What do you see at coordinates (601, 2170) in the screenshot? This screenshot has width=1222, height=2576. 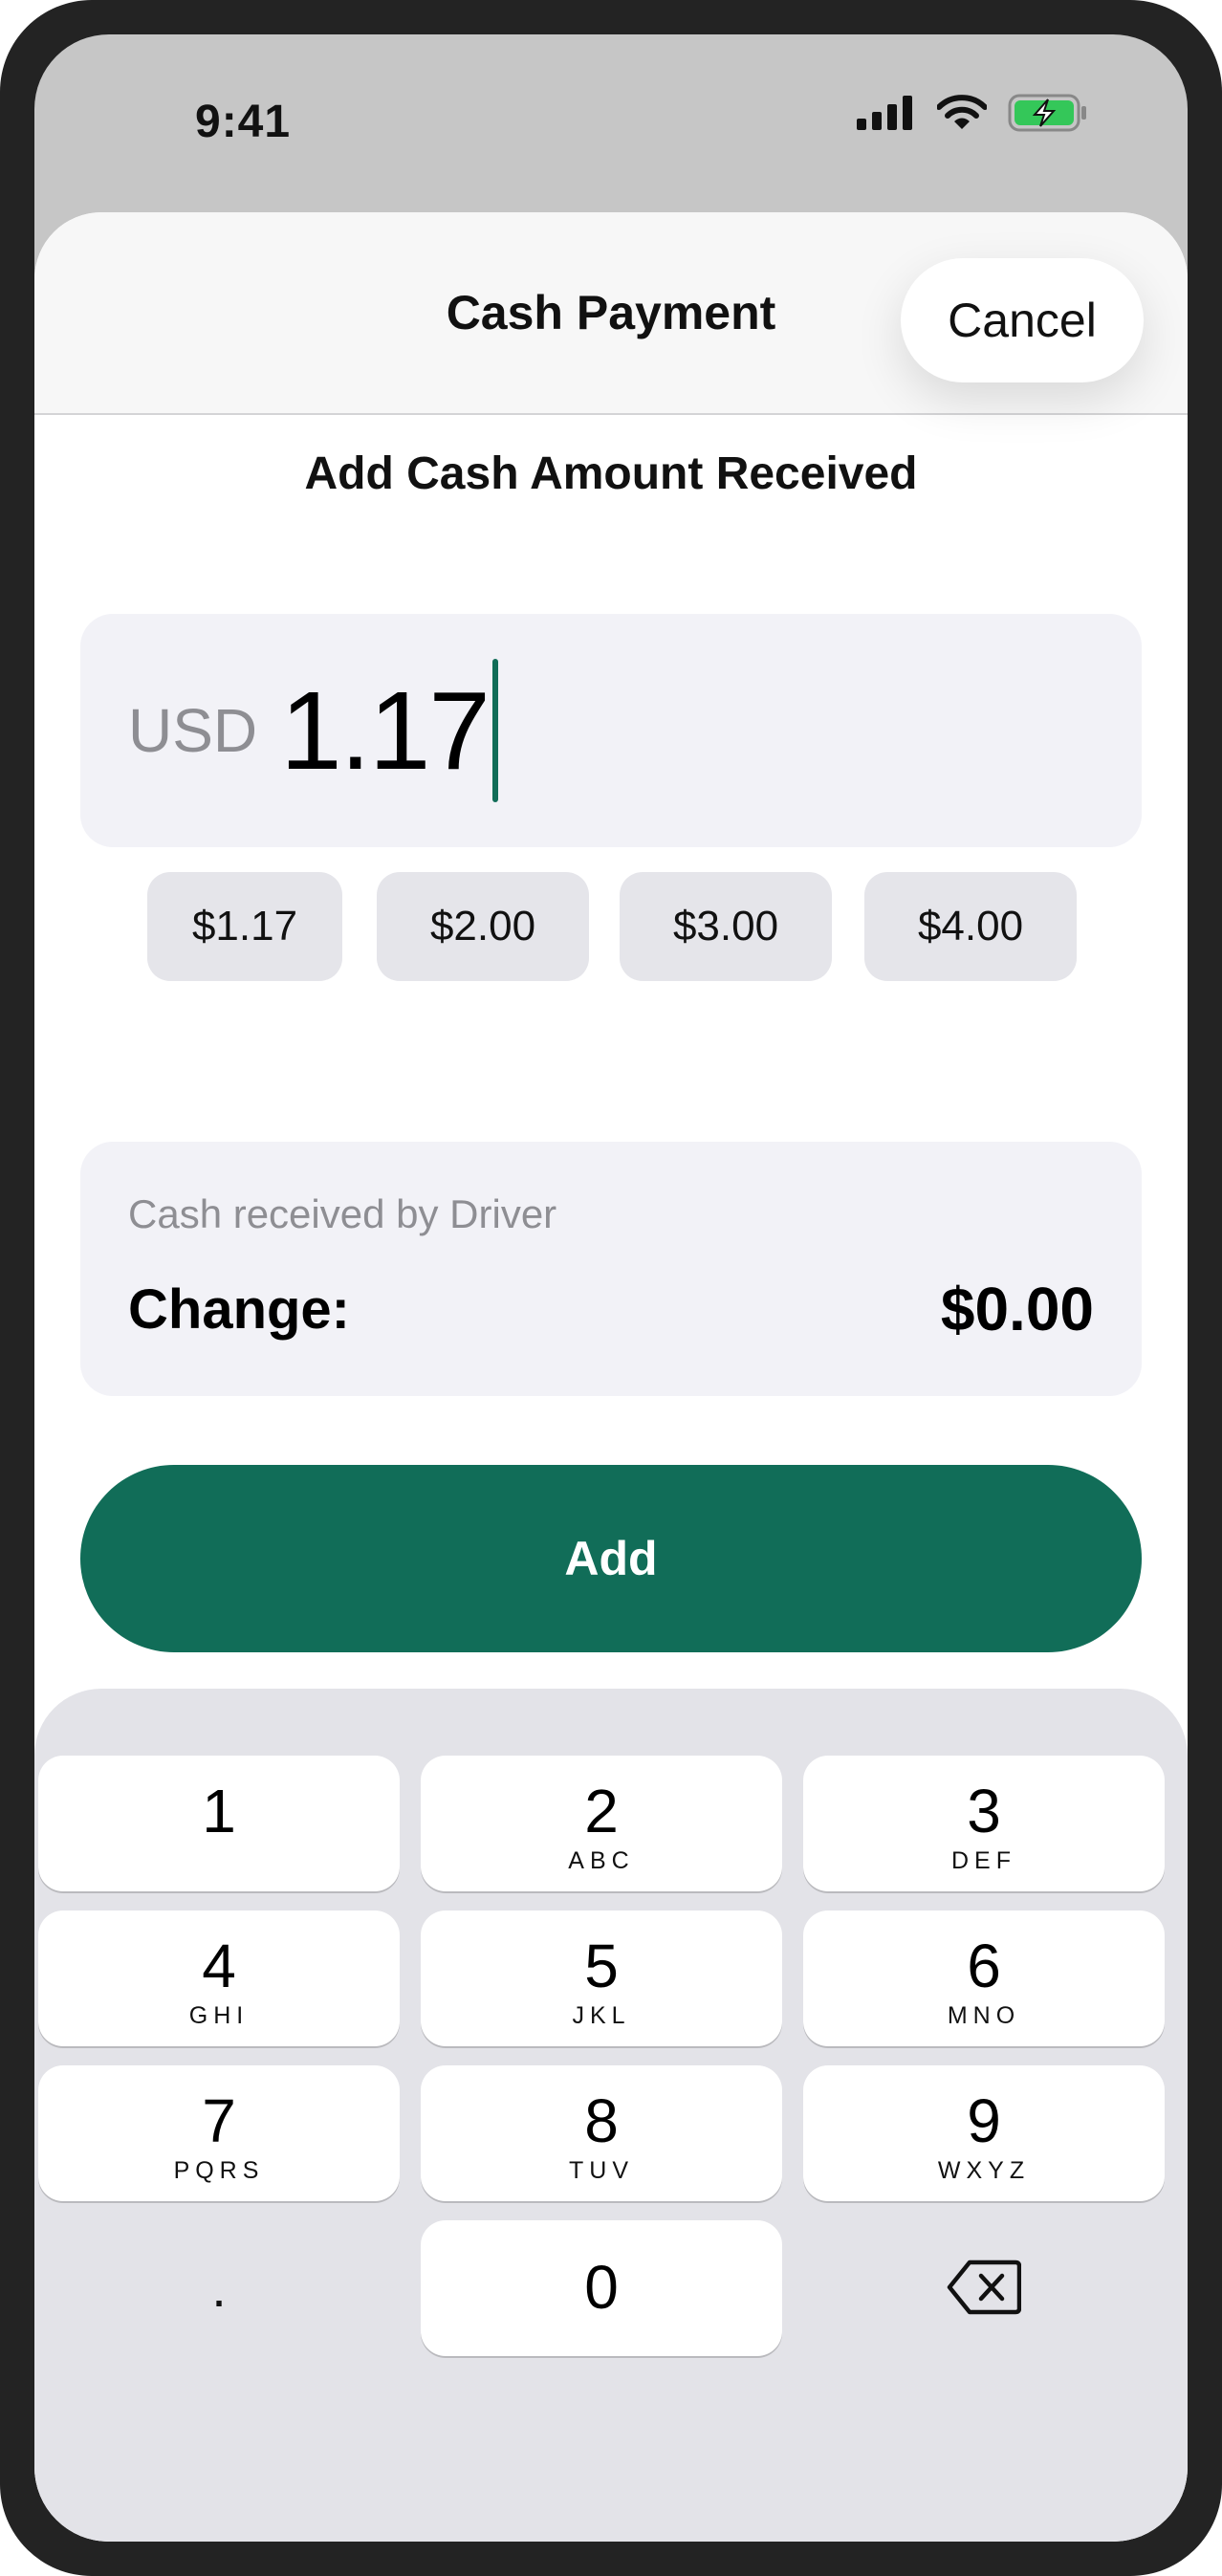 I see `key-letters: TUV` at bounding box center [601, 2170].